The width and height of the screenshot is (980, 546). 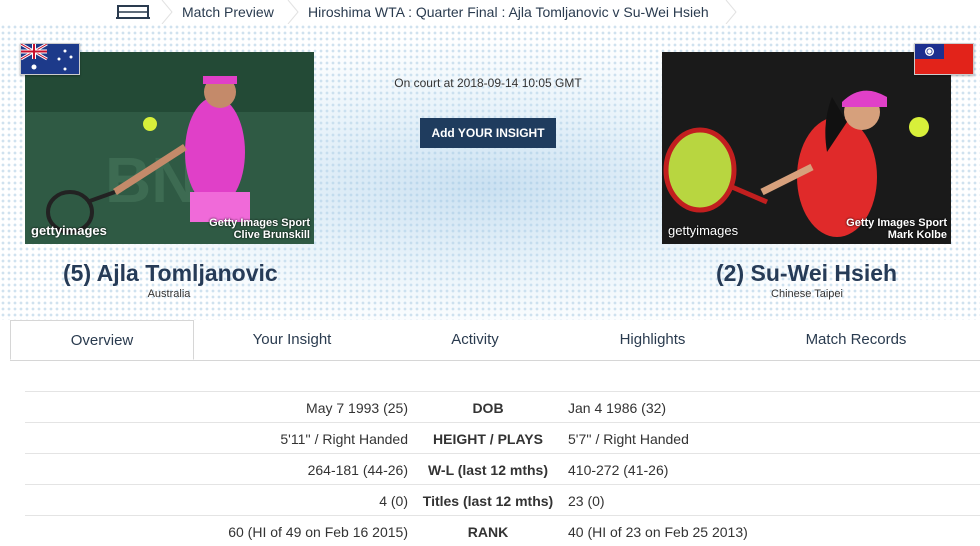 I want to click on player2-win-loss: 410-272 (41-26), so click(x=618, y=470).